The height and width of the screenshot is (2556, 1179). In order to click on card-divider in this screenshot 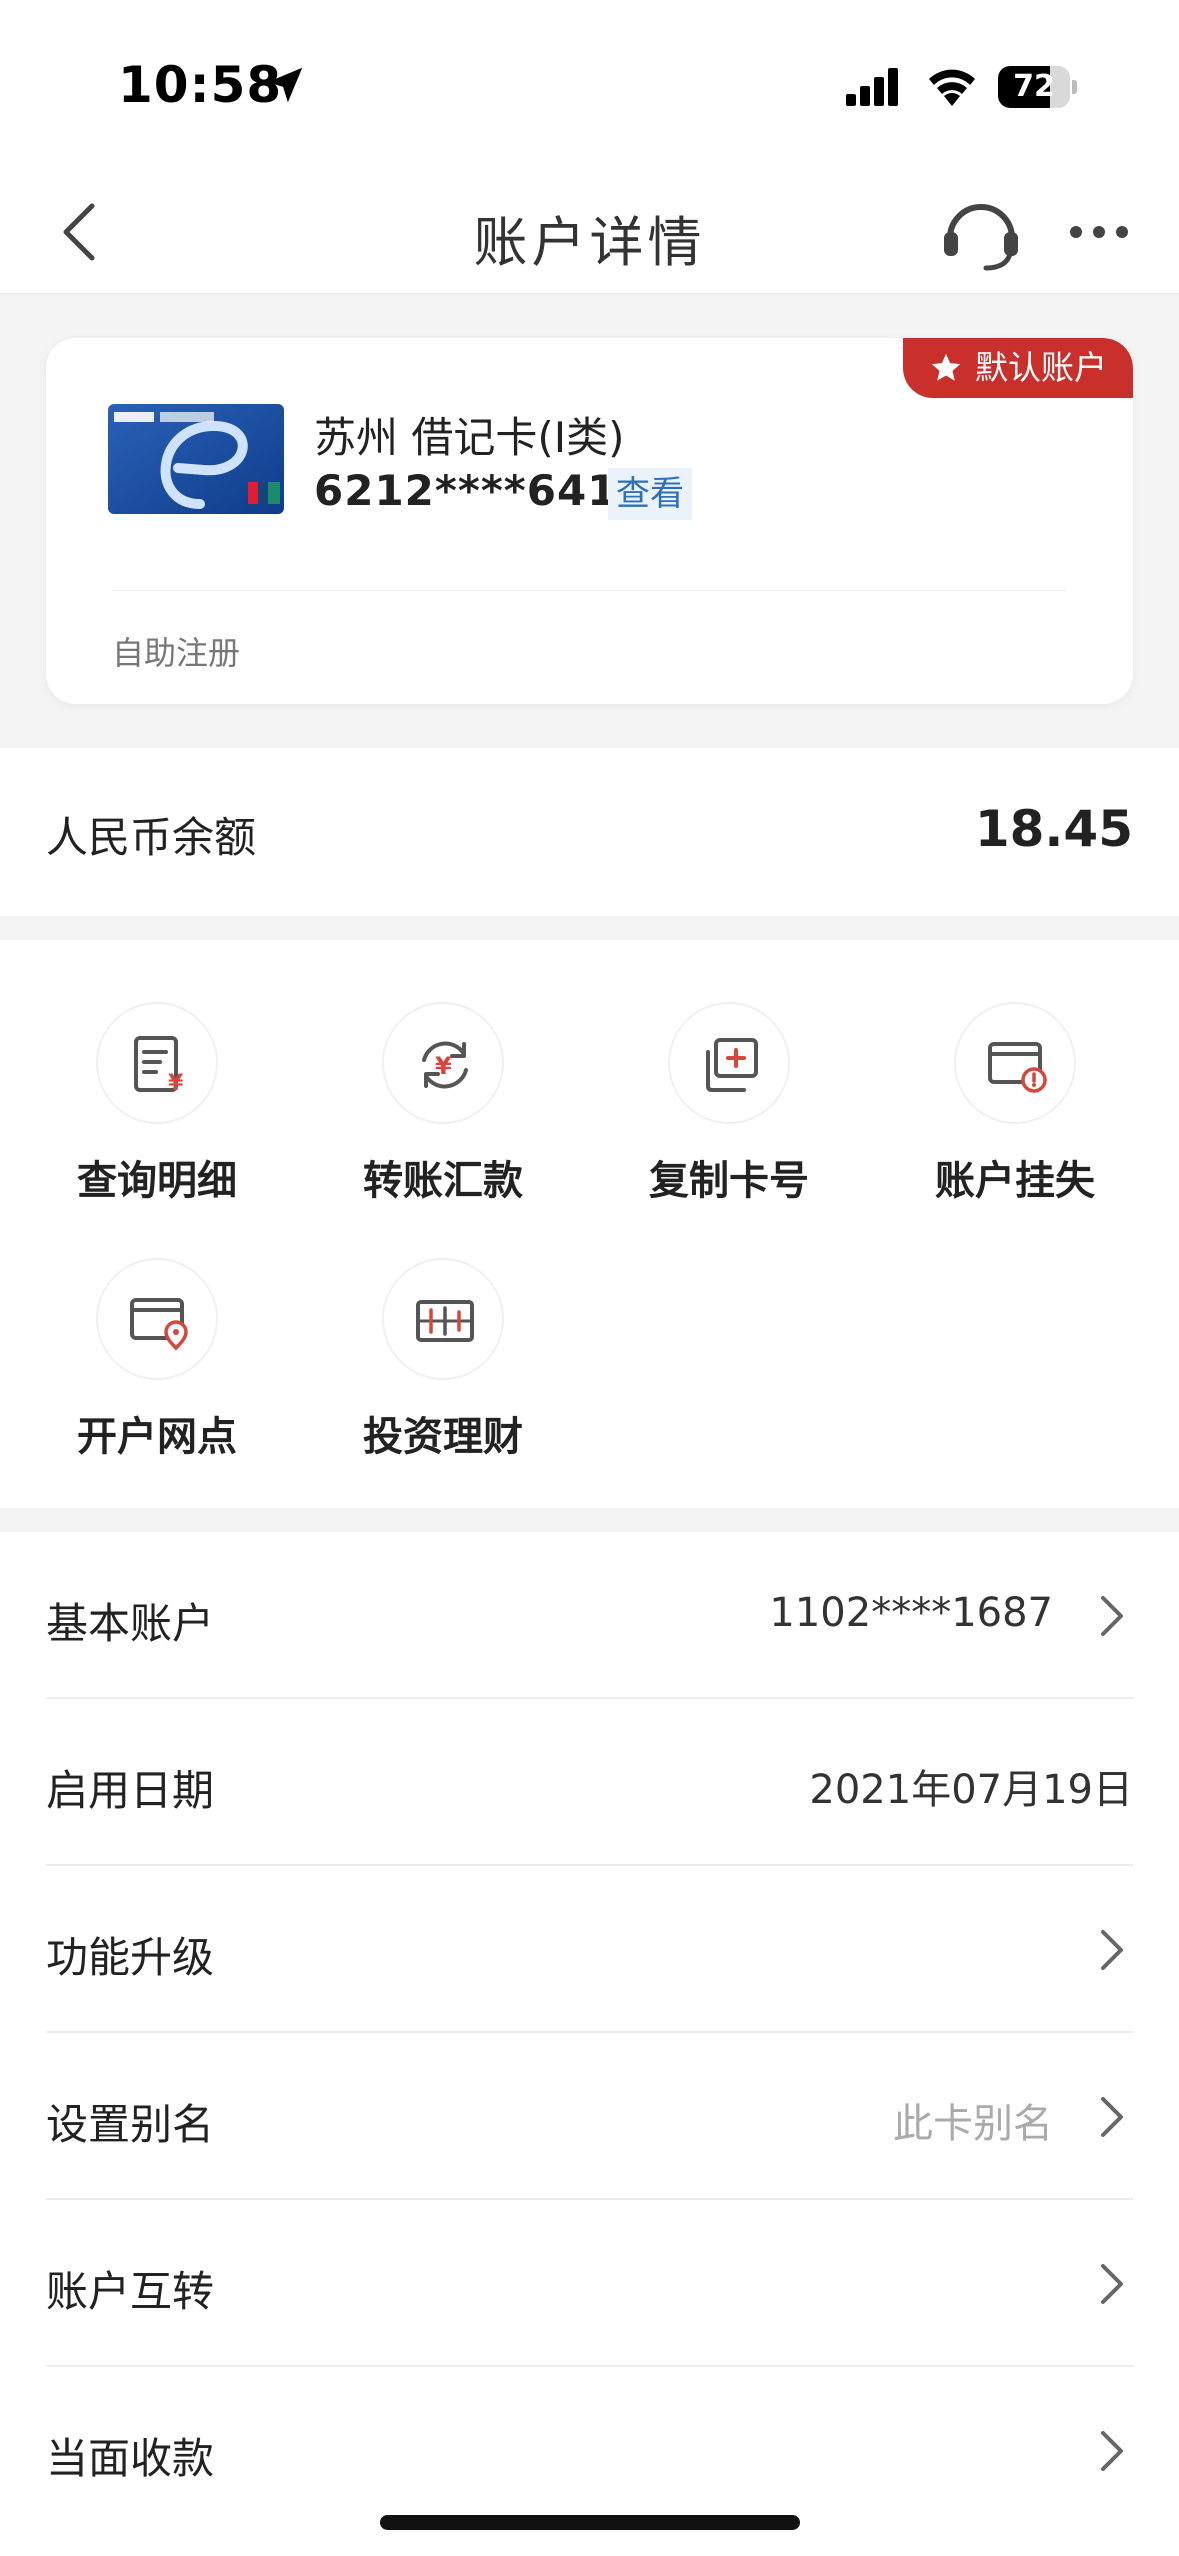, I will do `click(589, 590)`.